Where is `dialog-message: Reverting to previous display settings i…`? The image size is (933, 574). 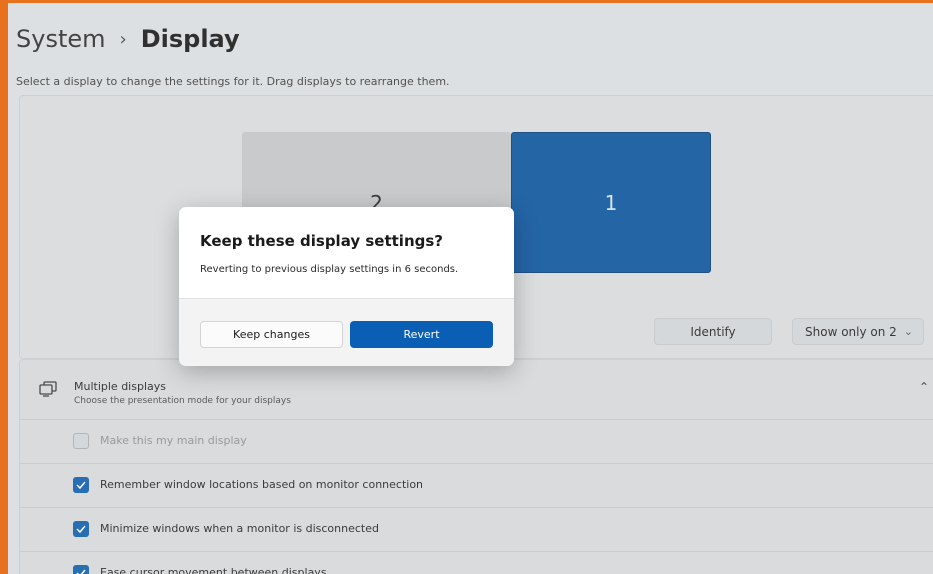 dialog-message: Reverting to previous display settings i… is located at coordinates (329, 269).